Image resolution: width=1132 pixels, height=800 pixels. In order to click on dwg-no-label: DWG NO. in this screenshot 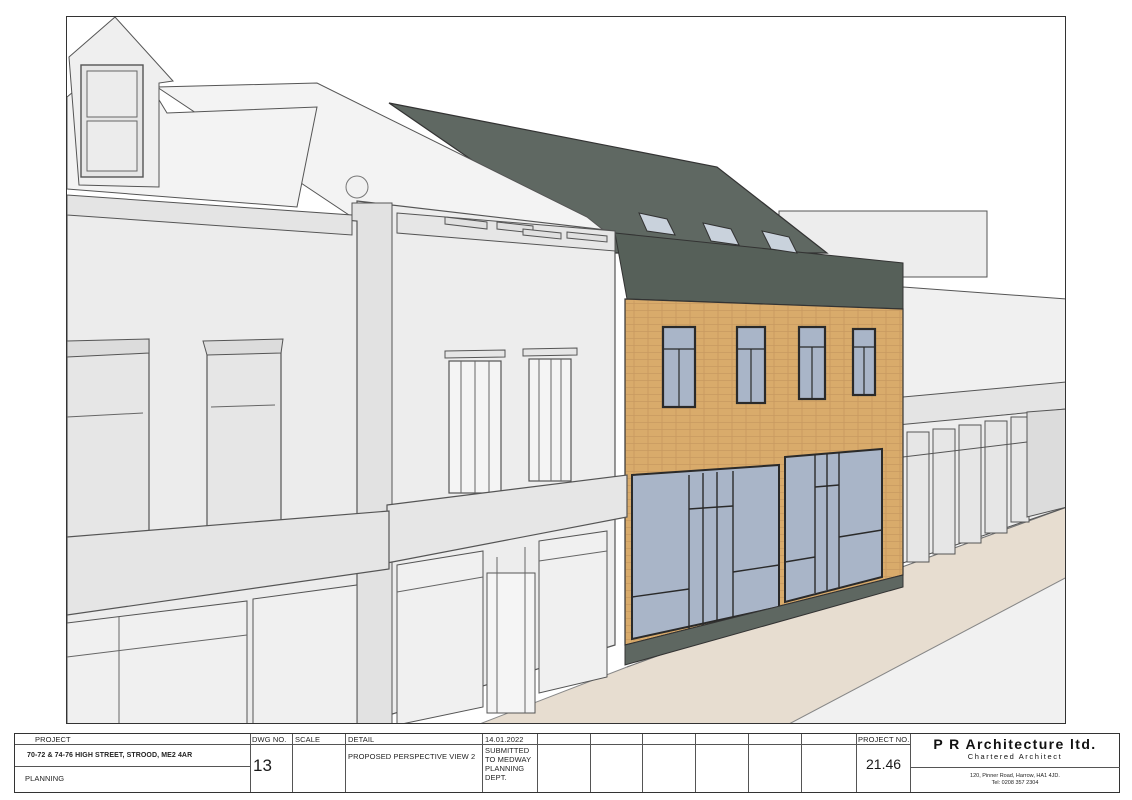, I will do `click(269, 739)`.